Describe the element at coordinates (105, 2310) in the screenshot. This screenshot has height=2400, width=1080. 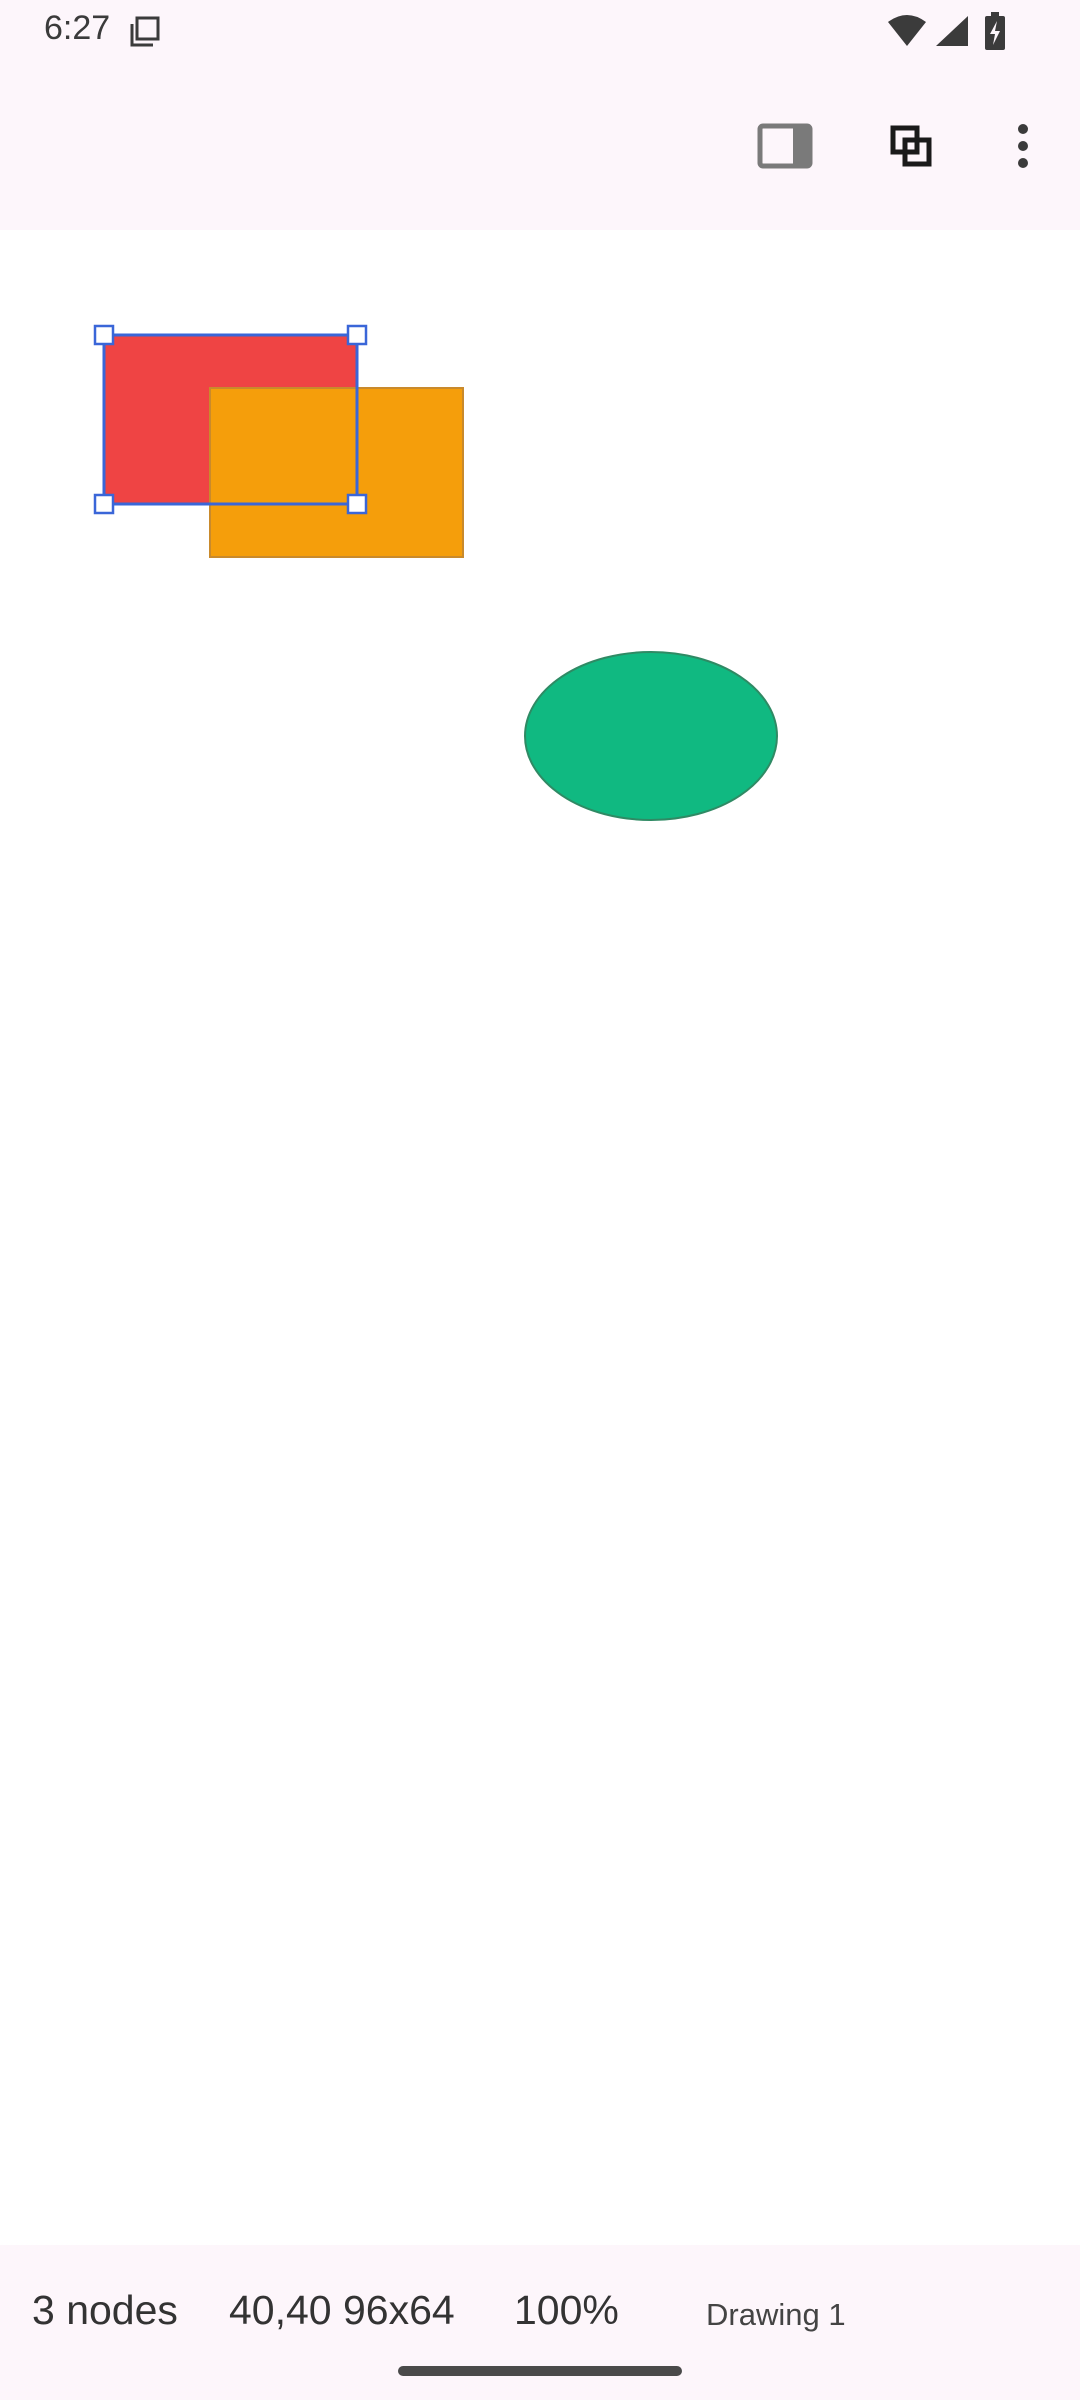
I see `node-count: 3 nodes` at that location.